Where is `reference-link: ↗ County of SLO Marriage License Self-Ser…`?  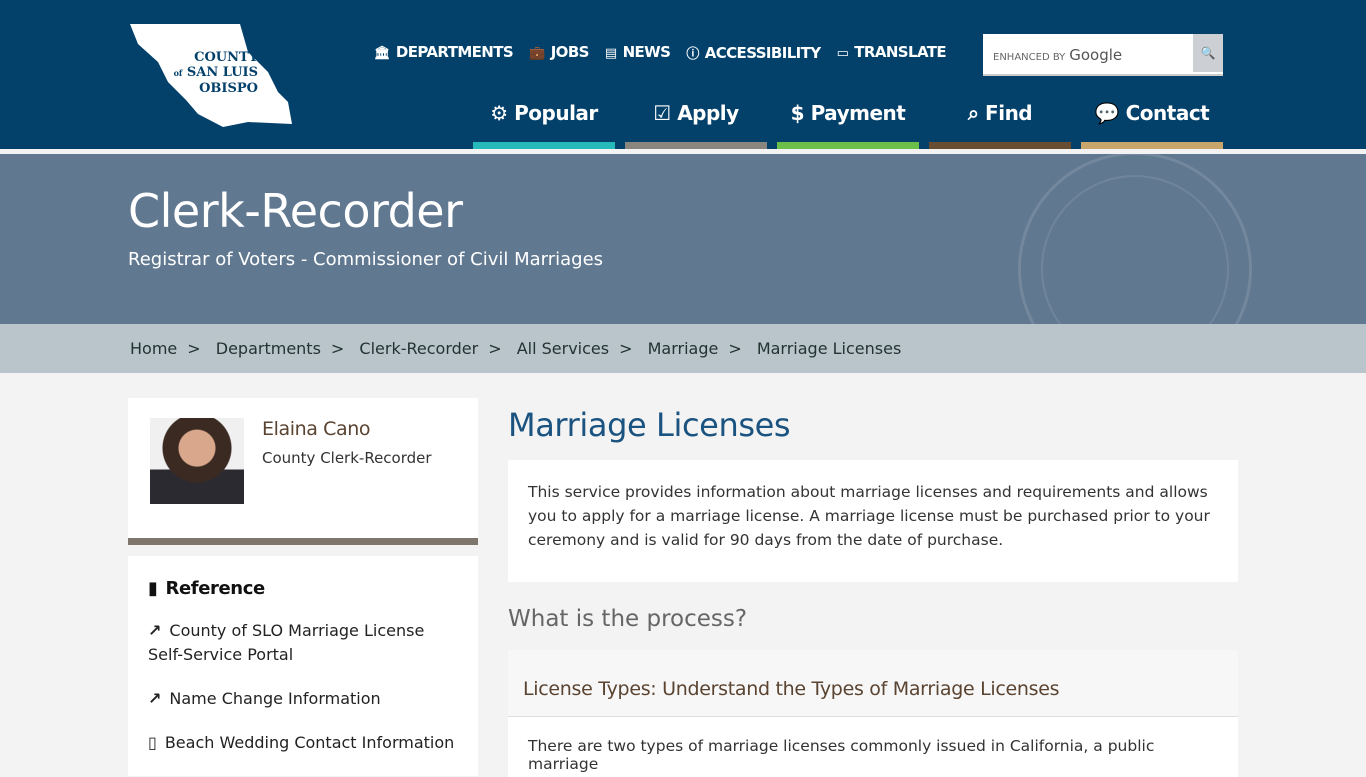 reference-link: ↗ County of SLO Marriage License Self-Ser… is located at coordinates (303, 643).